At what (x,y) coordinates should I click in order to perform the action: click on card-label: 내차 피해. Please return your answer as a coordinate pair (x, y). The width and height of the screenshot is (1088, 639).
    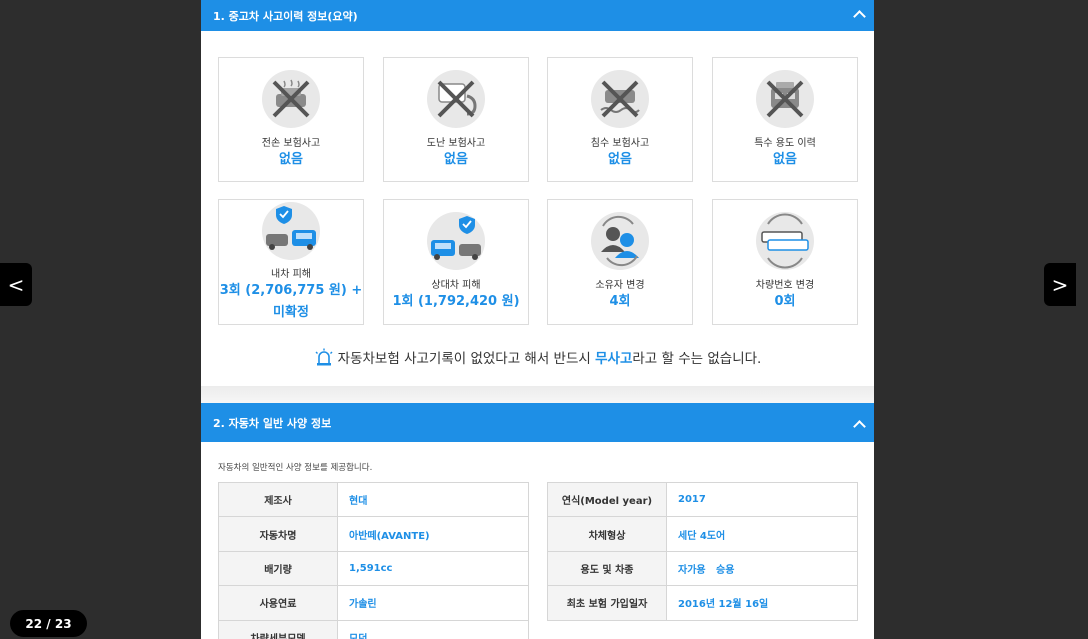
    Looking at the image, I should click on (291, 274).